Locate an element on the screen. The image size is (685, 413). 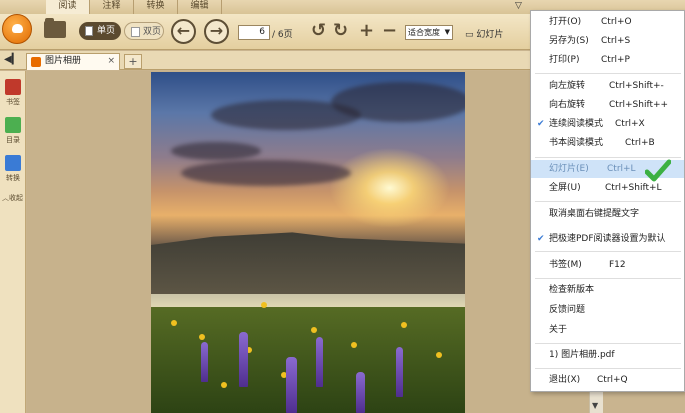
single-page-button: 单页 is located at coordinates (100, 31).